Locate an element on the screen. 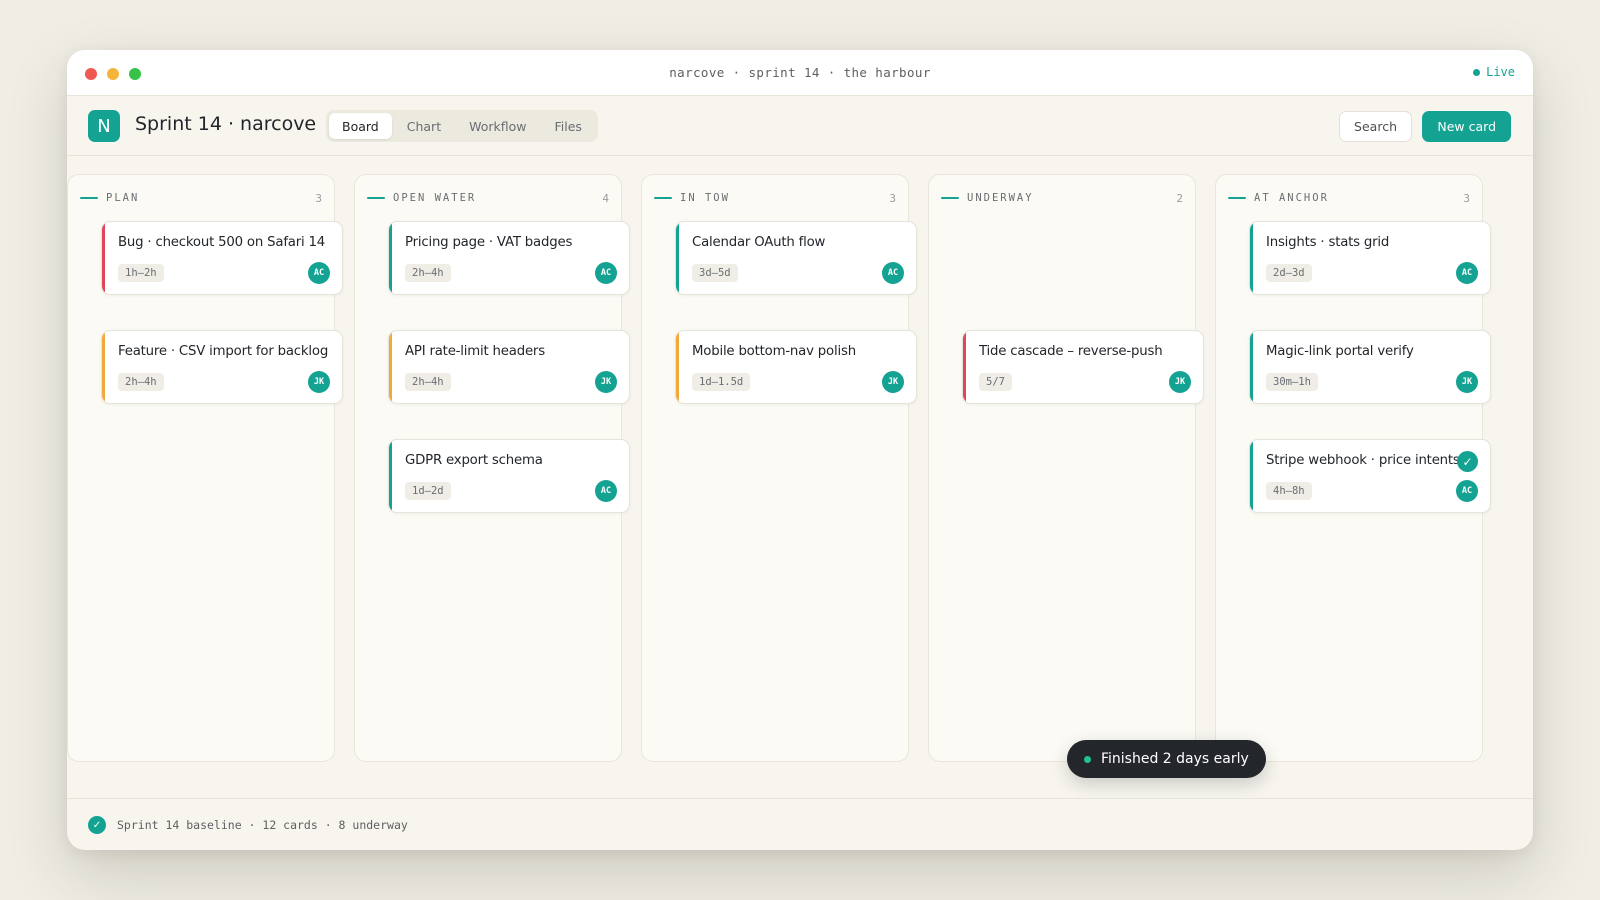 The width and height of the screenshot is (1600, 900). window-title: narcove · sprint 14 · the harbour is located at coordinates (800, 72).